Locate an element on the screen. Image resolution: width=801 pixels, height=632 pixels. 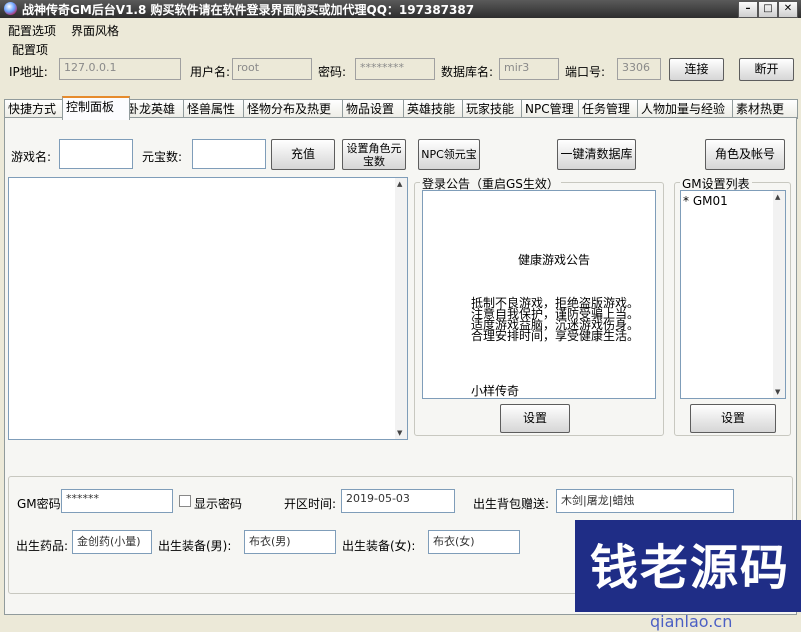
clear-database-button: 一键清数据库 is located at coordinates (596, 154).